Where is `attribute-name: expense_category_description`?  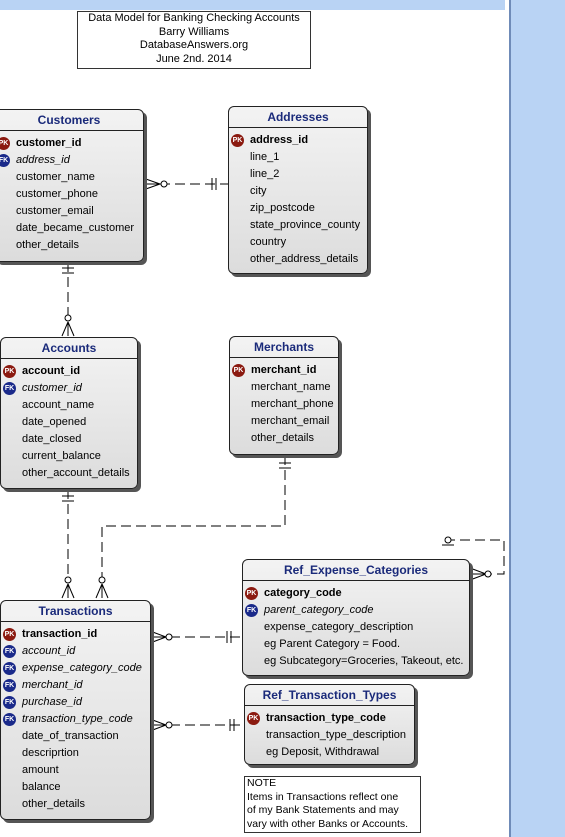 attribute-name: expense_category_description is located at coordinates (339, 627).